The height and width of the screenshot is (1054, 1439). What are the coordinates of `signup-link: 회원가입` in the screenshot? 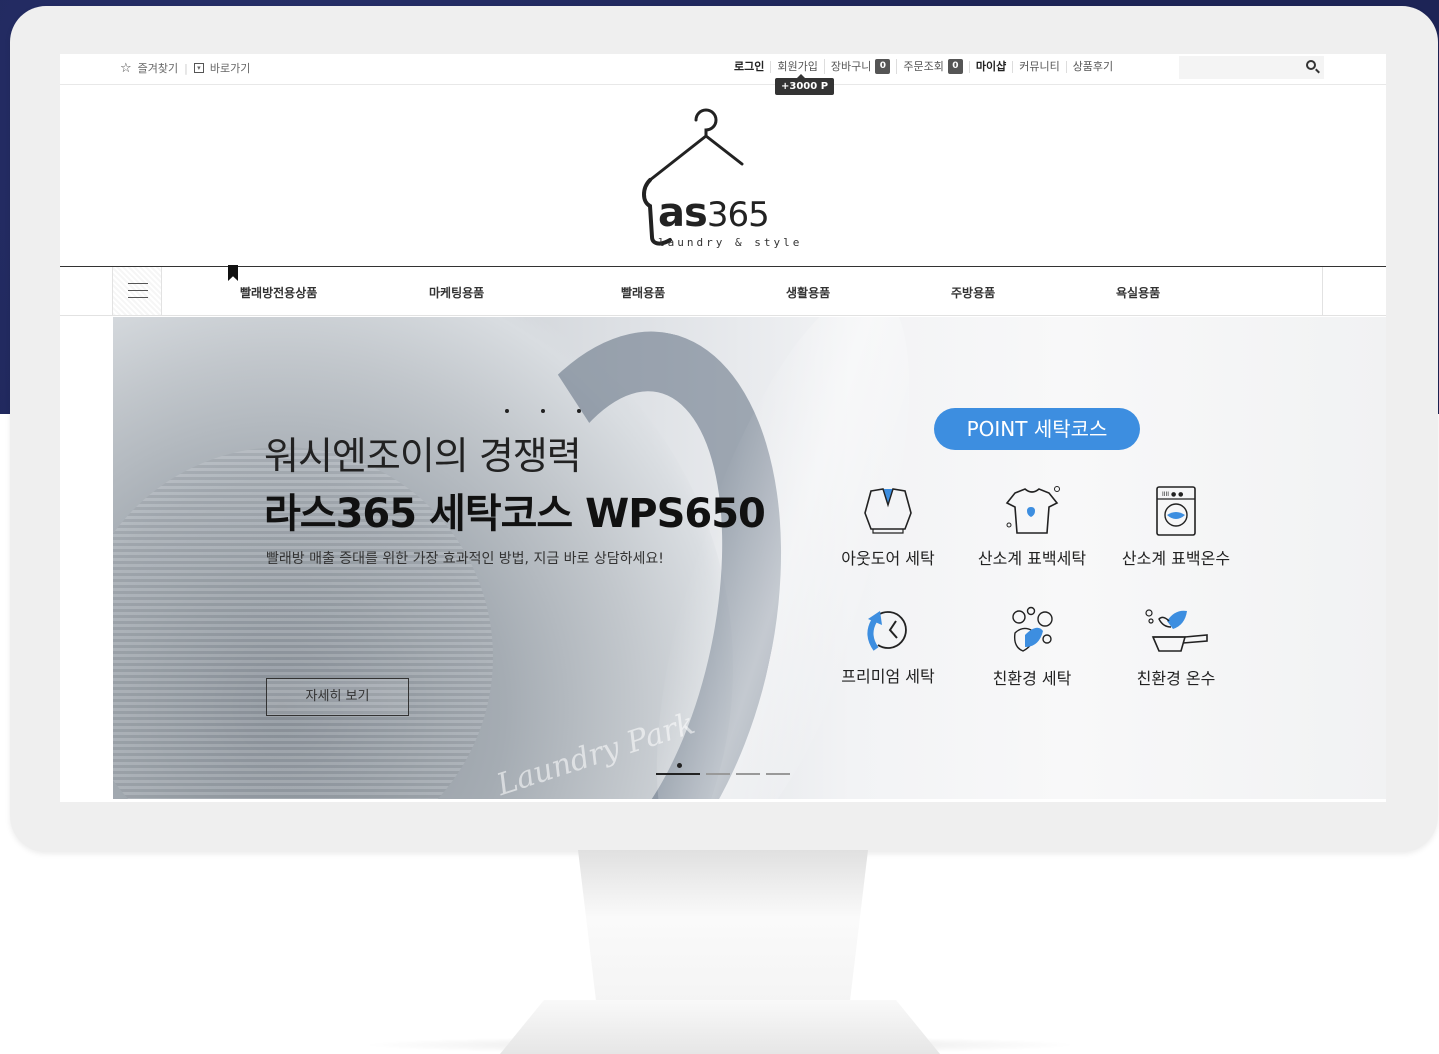 It's located at (796, 66).